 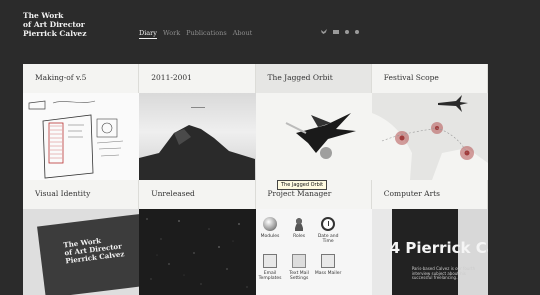 I want to click on tile-title: Computer Arts, so click(x=429, y=194).